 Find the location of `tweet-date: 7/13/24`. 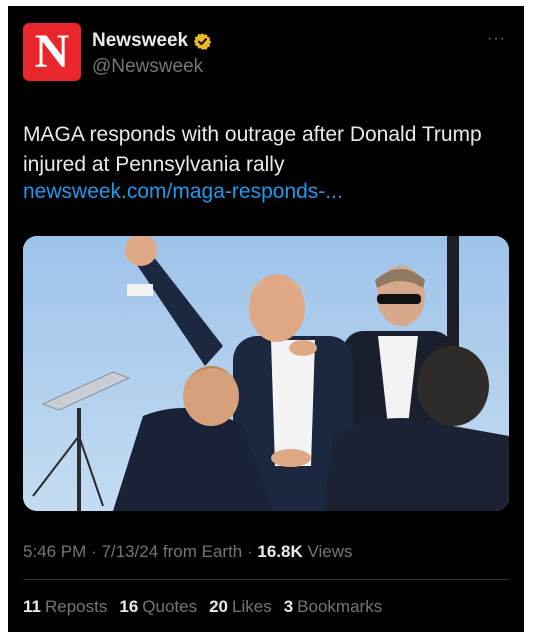

tweet-date: 7/13/24 is located at coordinates (129, 551).